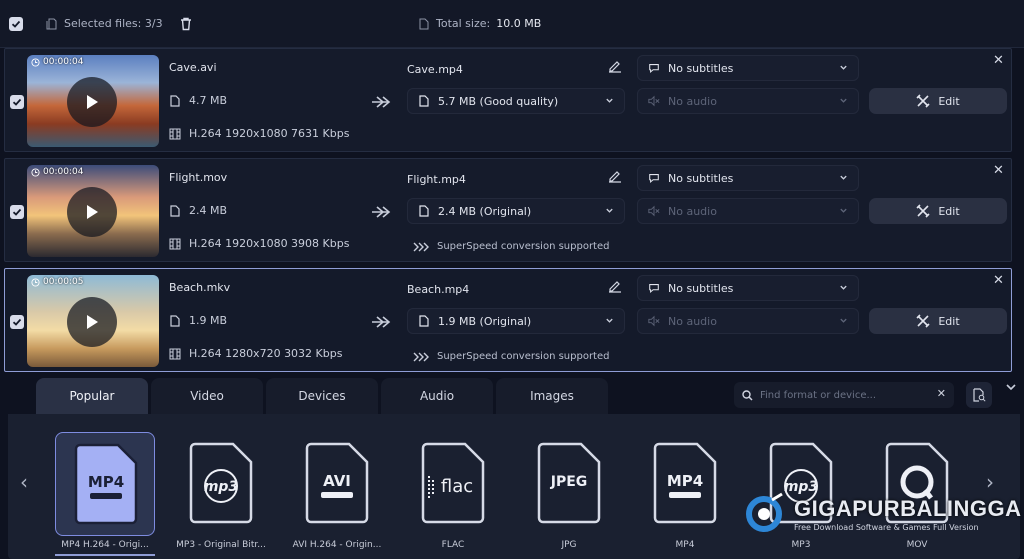 This screenshot has height=559, width=1024. What do you see at coordinates (917, 545) in the screenshot?
I see `format-label: MOV` at bounding box center [917, 545].